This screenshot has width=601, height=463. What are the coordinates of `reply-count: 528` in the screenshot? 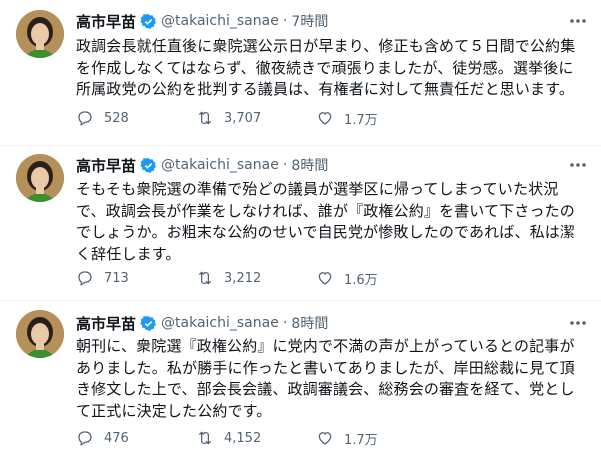 It's located at (116, 118).